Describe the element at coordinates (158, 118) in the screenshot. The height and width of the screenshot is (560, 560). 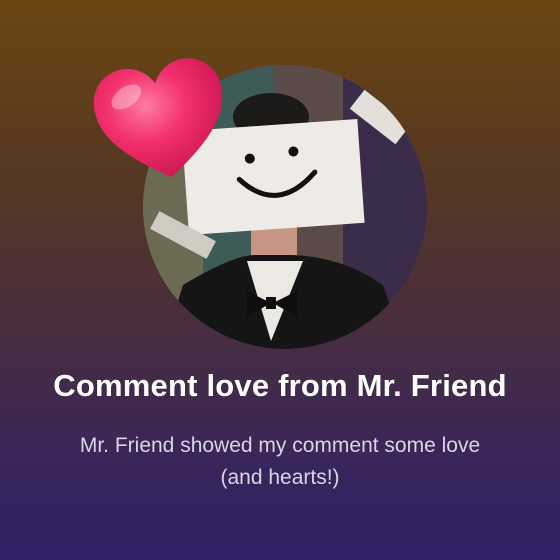
I see `heart-icon` at that location.